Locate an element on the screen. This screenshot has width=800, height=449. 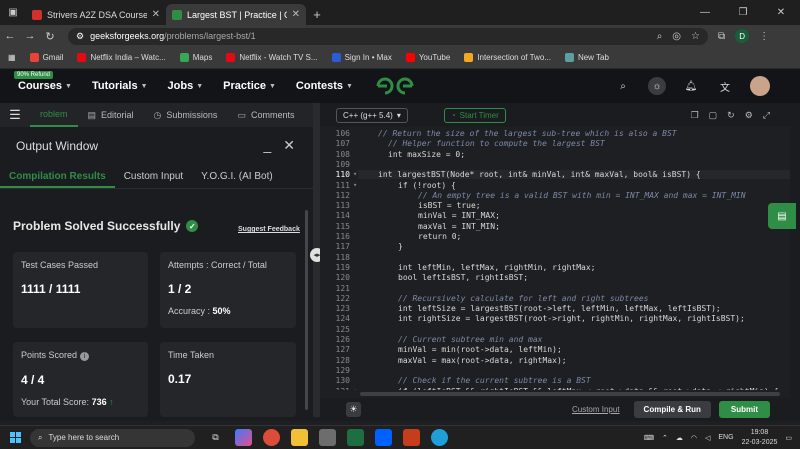
code-line: bool leftIsBST, rightIsBST; is located at coordinates (453, 277).